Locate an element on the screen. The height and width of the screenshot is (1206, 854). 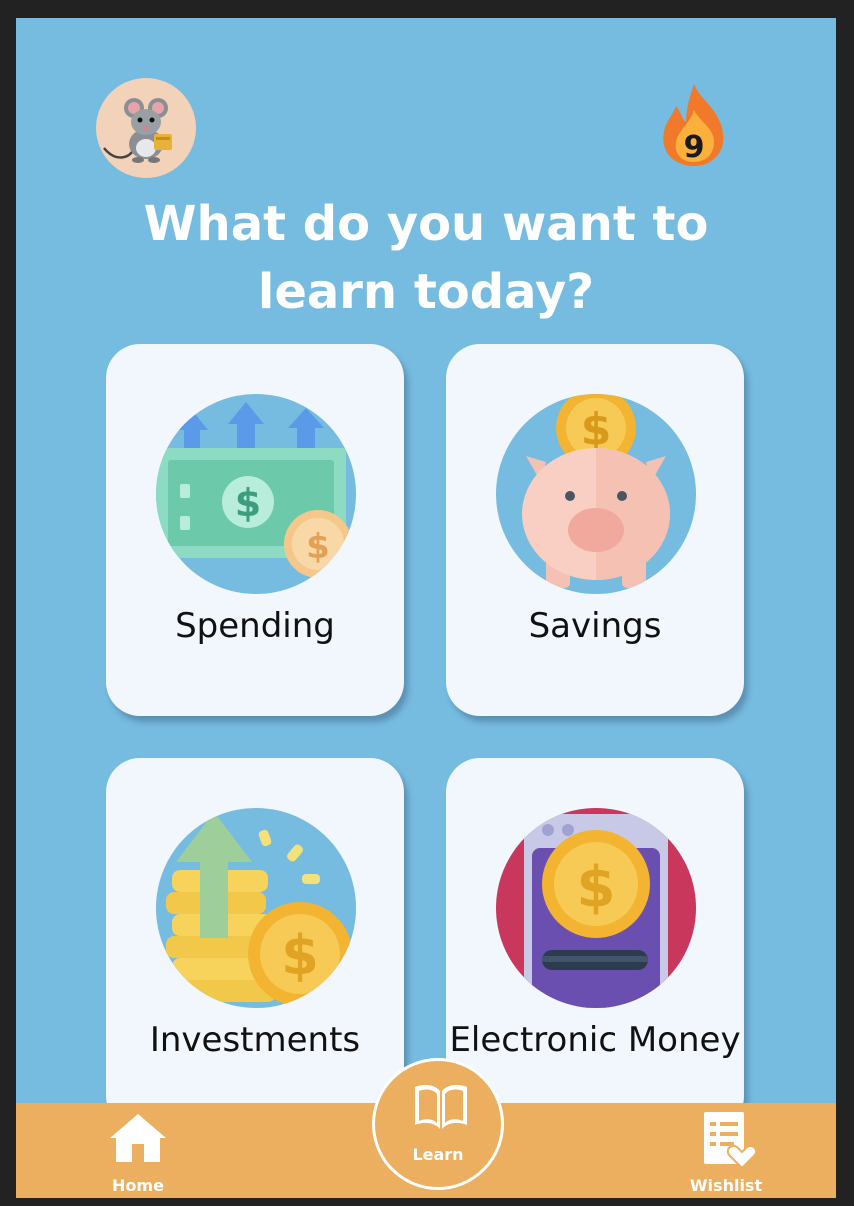
topic-card-spending: $ $ Spending is located at coordinates (255, 530).